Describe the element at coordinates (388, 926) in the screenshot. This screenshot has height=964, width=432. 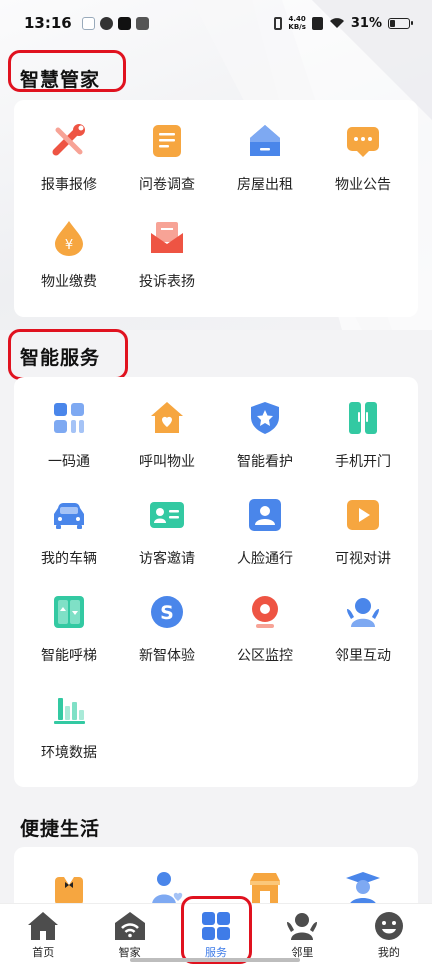
I see `smile-face-icon` at that location.